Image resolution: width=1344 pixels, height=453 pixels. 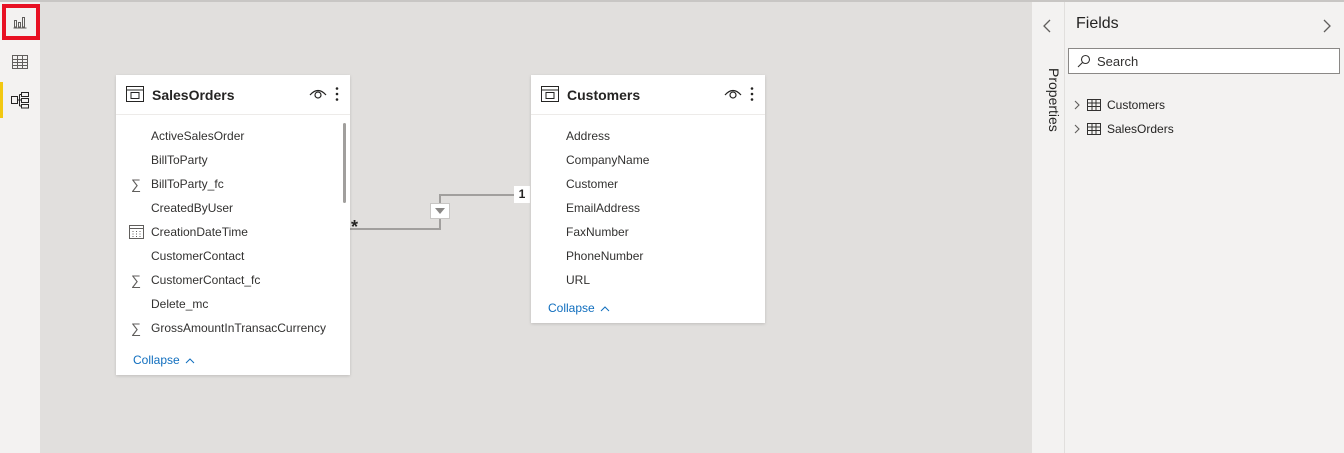 I want to click on field-item: GrossAmountInTransacCurrency, so click(x=238, y=328).